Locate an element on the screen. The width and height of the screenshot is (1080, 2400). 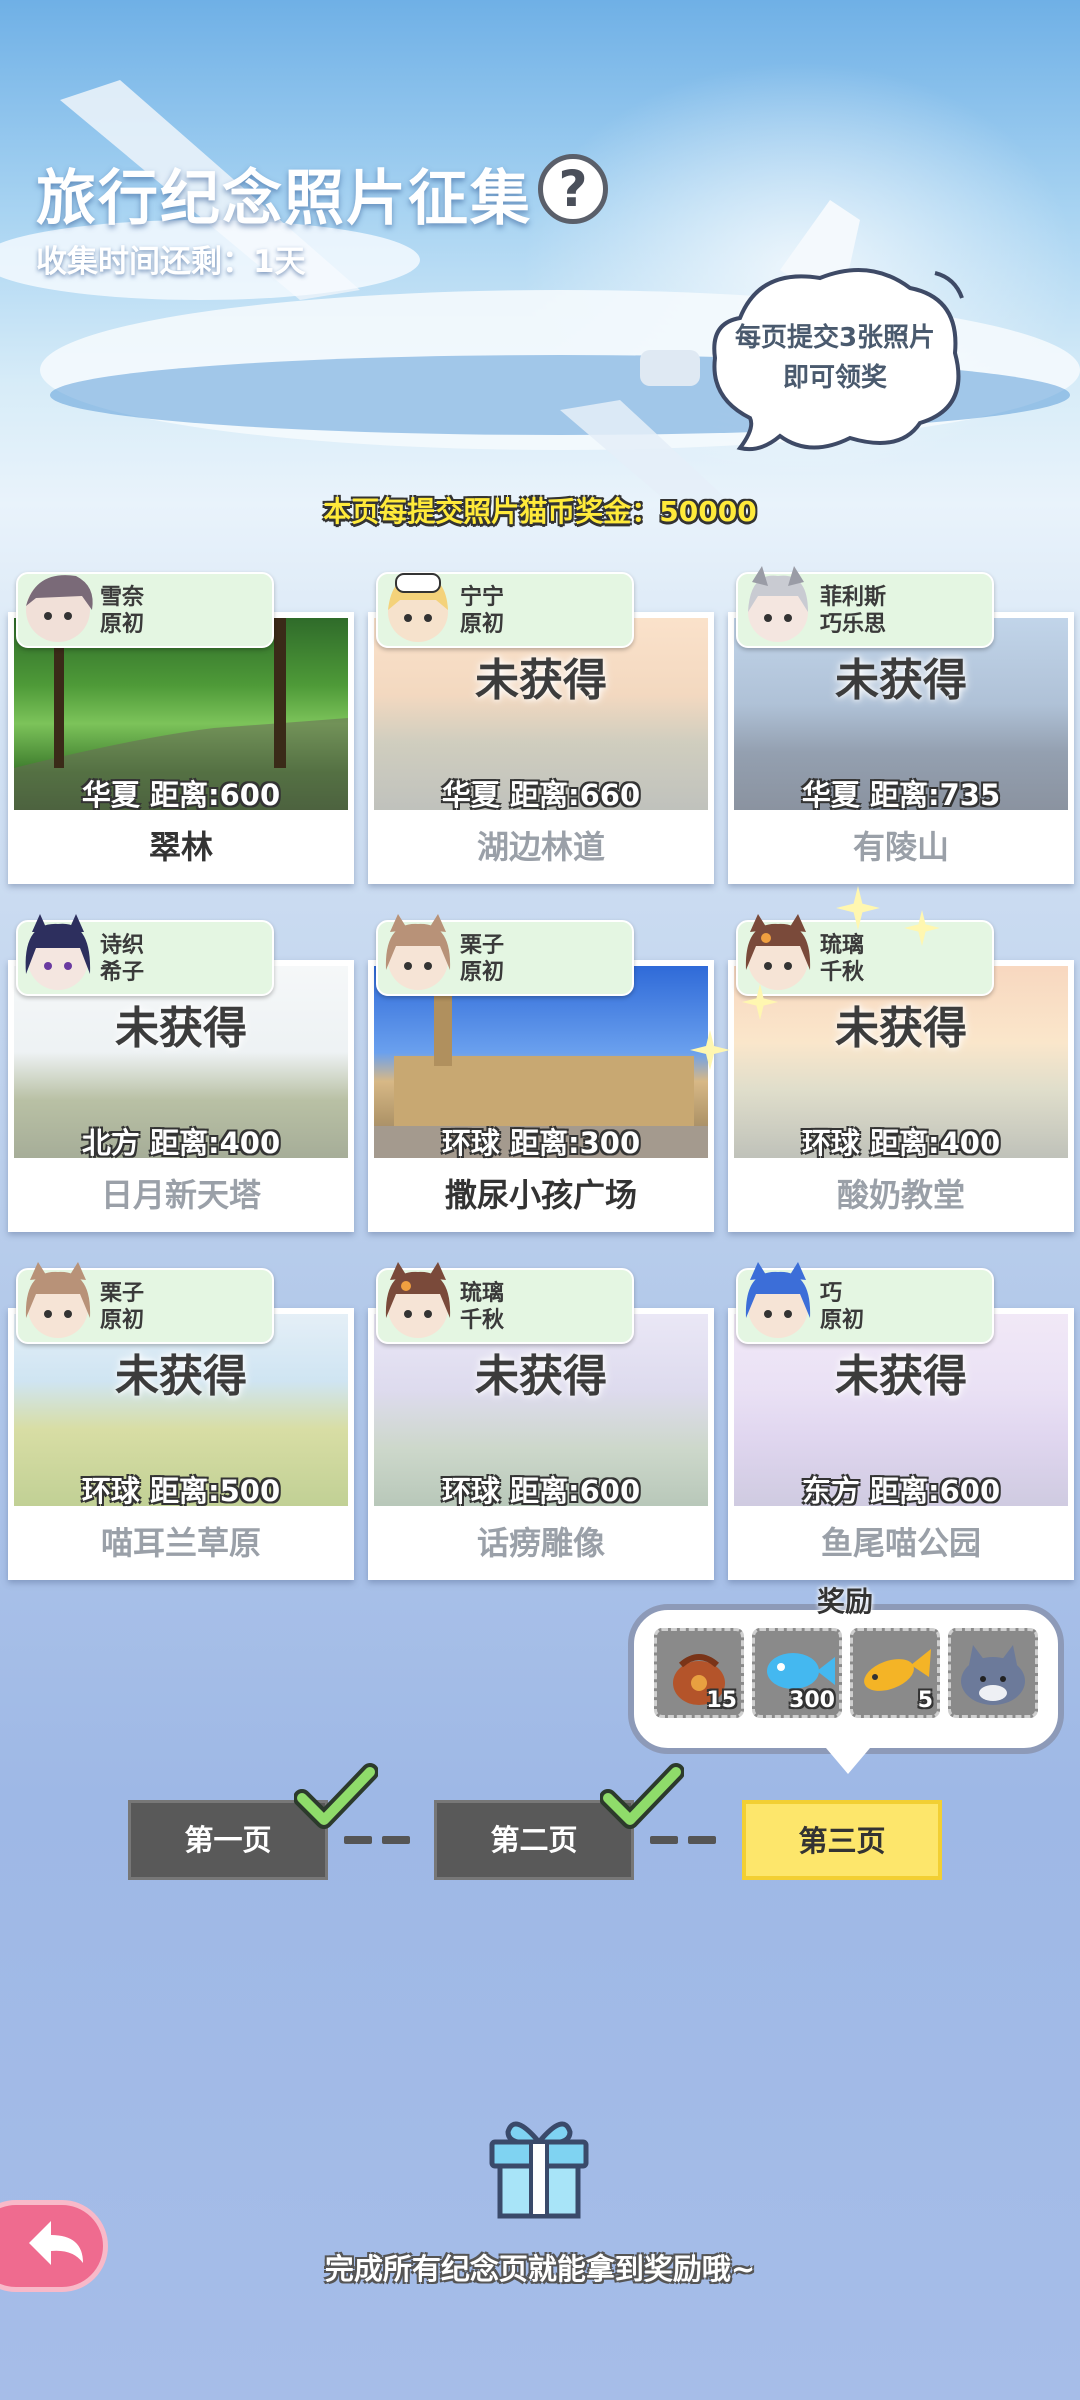
cat-plush-icon is located at coordinates (993, 1675).